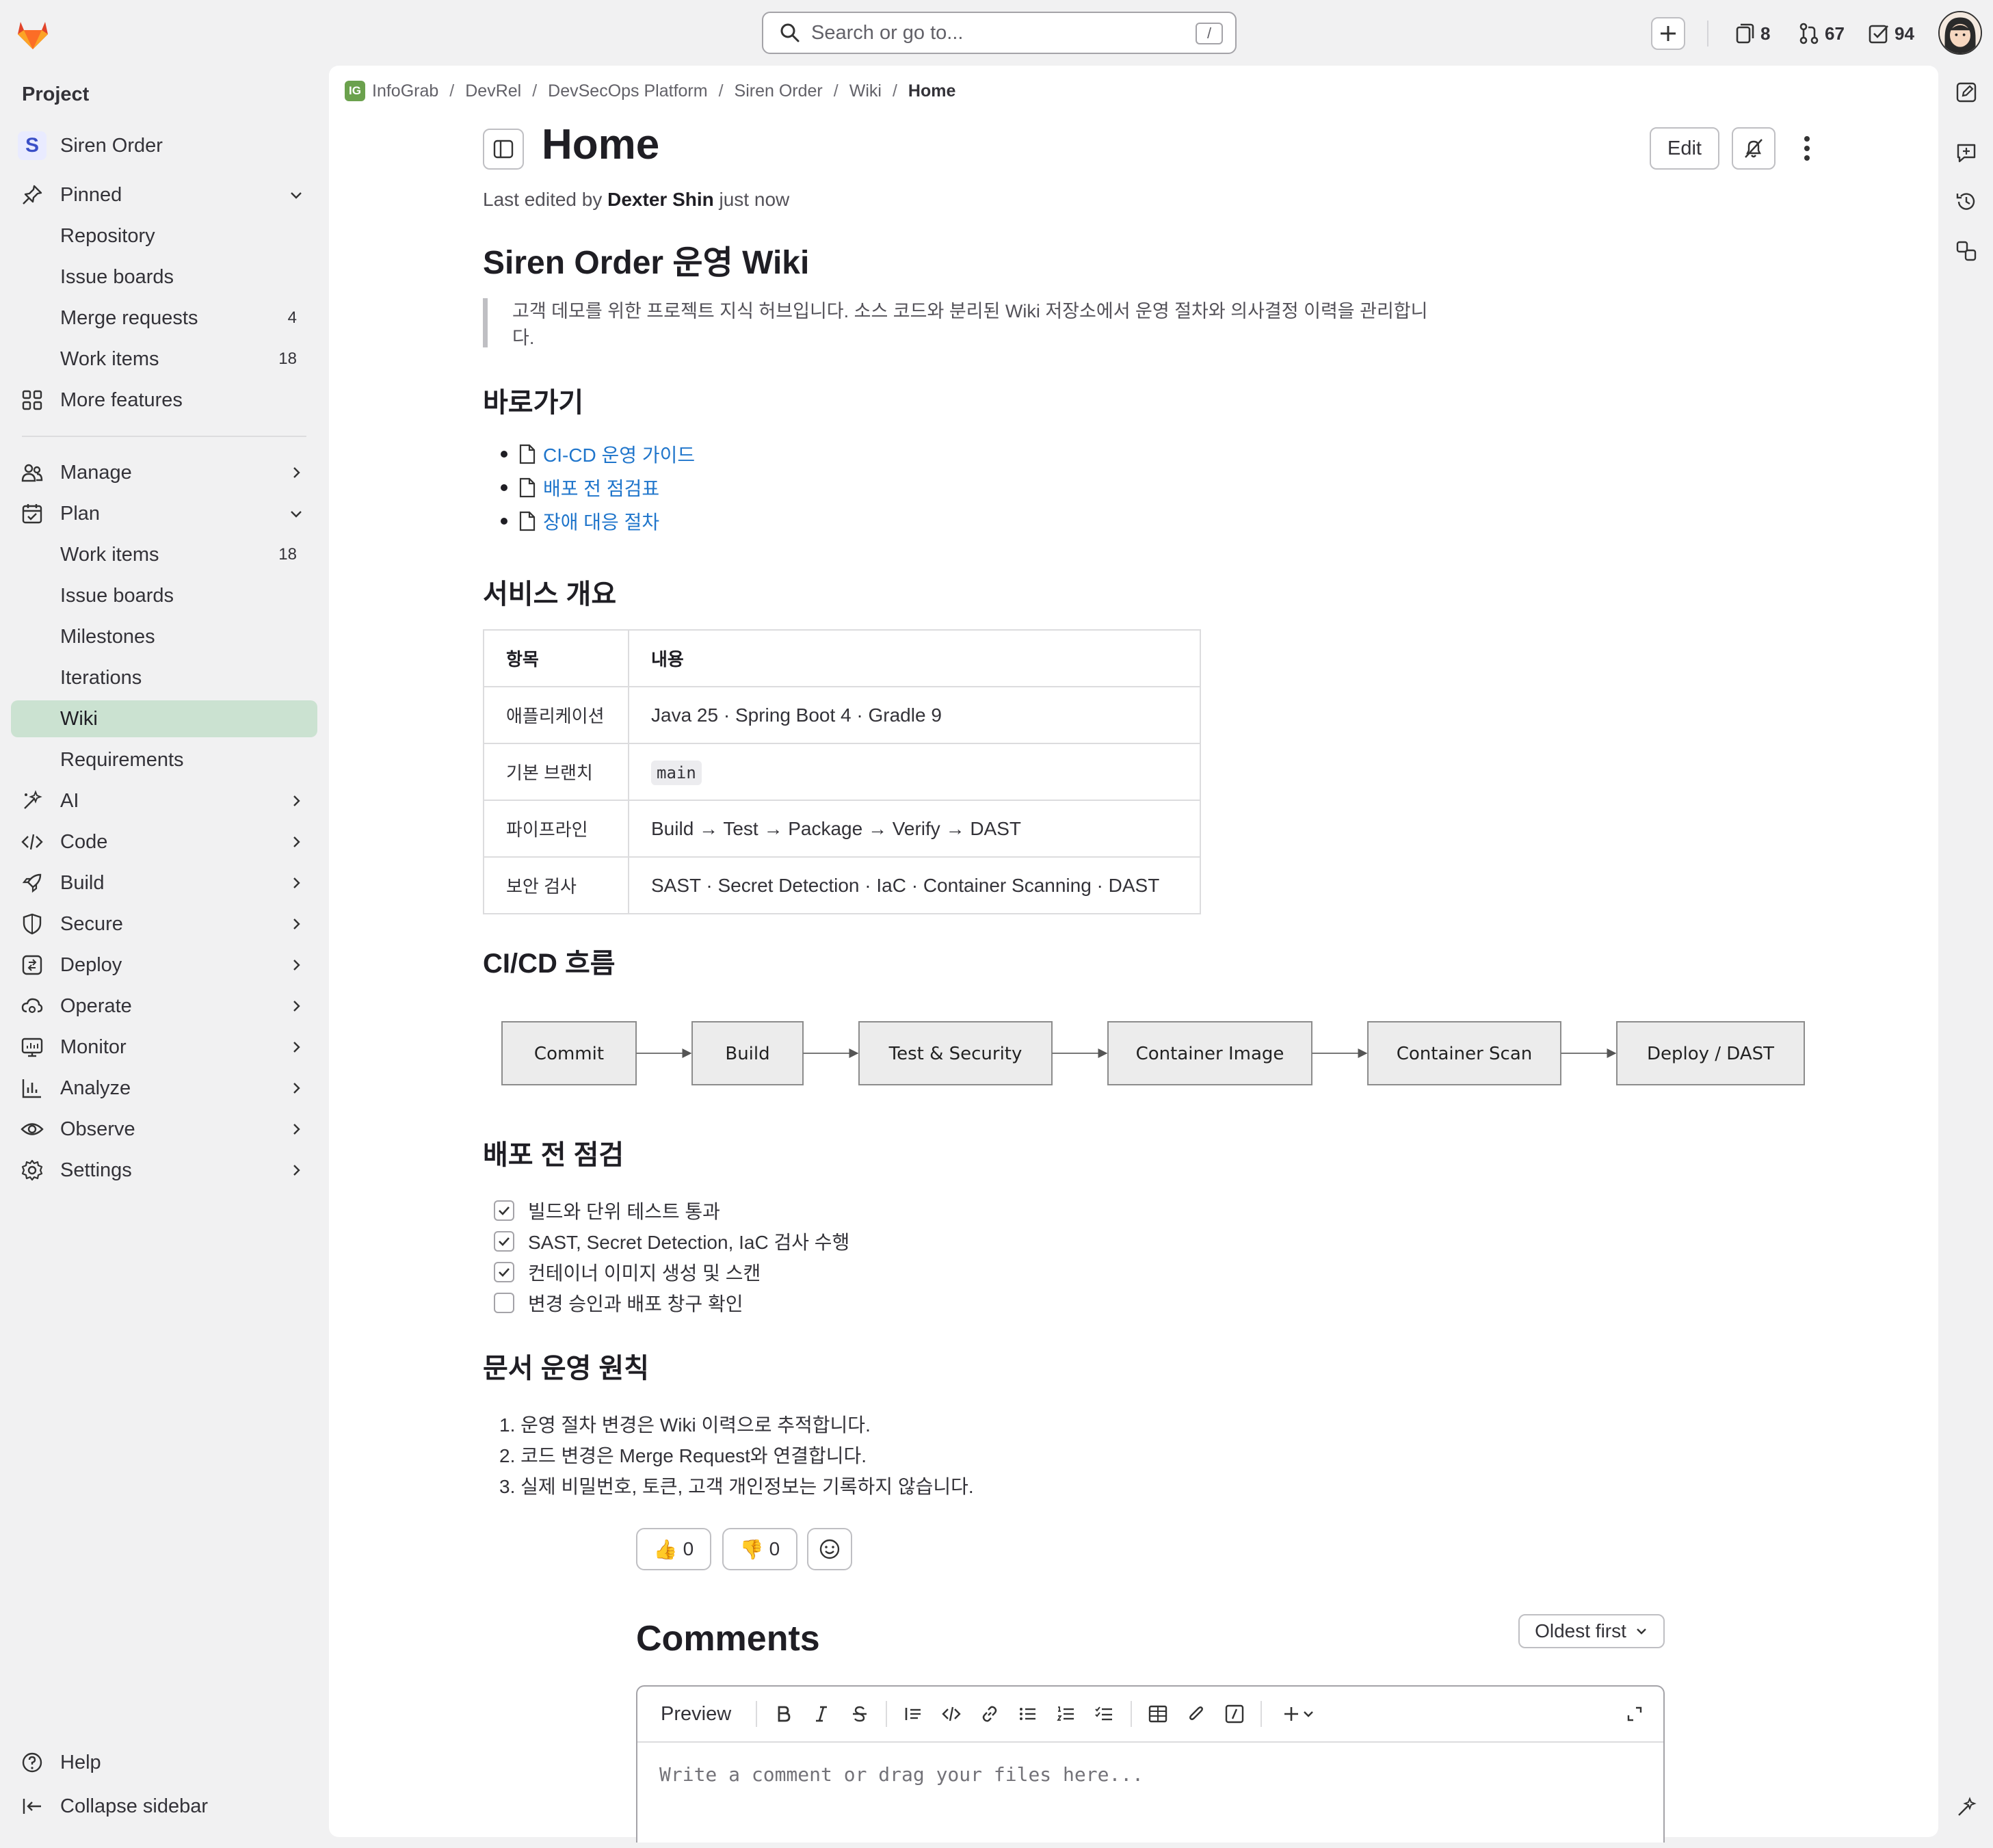  I want to click on thumbs-up-reaction-button: 👍 0, so click(673, 1549).